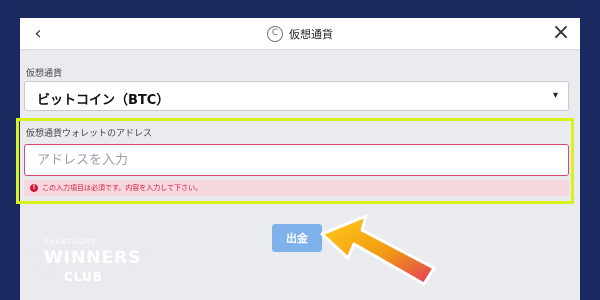 The width and height of the screenshot is (600, 300). What do you see at coordinates (93, 258) in the screenshot?
I see `logo-winners-text: WINNERS` at bounding box center [93, 258].